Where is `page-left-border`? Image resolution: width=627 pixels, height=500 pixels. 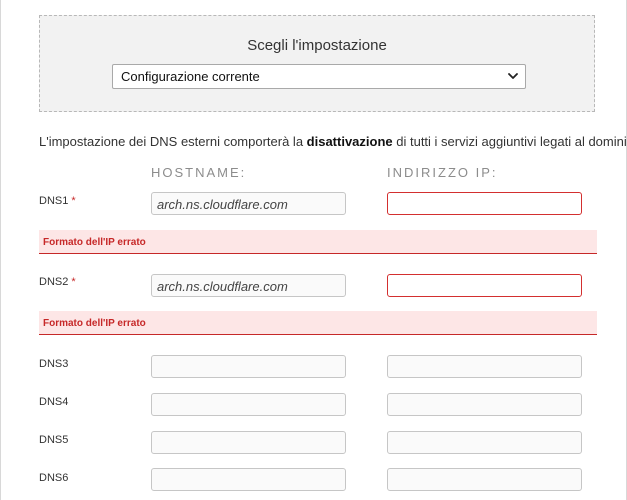 page-left-border is located at coordinates (0, 250).